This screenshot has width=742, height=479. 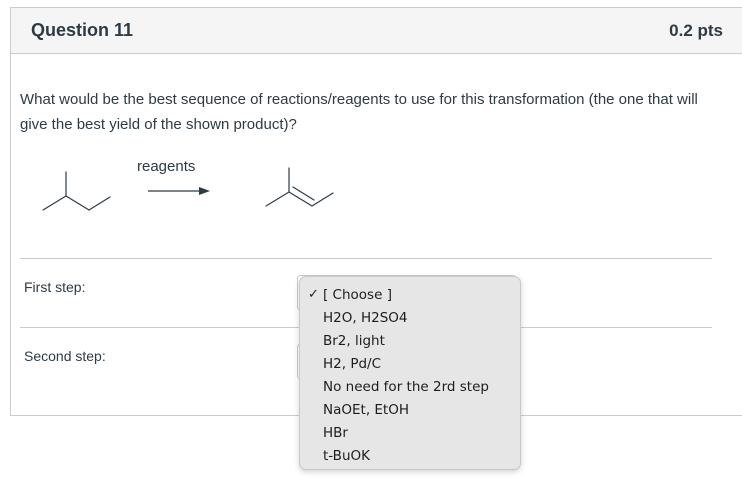 What do you see at coordinates (357, 295) in the screenshot?
I see `option-choose: [ Choose ]` at bounding box center [357, 295].